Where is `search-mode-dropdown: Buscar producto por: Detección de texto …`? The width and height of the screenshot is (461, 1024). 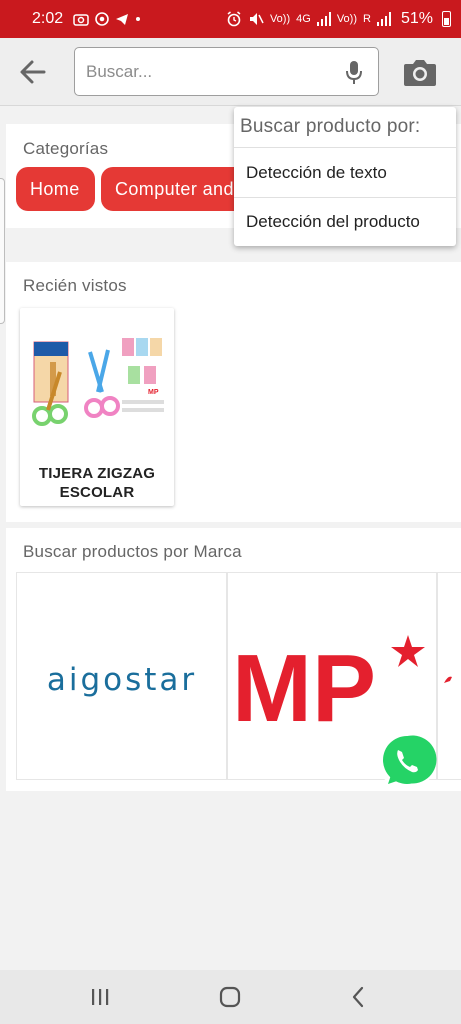
search-mode-dropdown: Buscar producto por: Detección de texto … is located at coordinates (345, 176).